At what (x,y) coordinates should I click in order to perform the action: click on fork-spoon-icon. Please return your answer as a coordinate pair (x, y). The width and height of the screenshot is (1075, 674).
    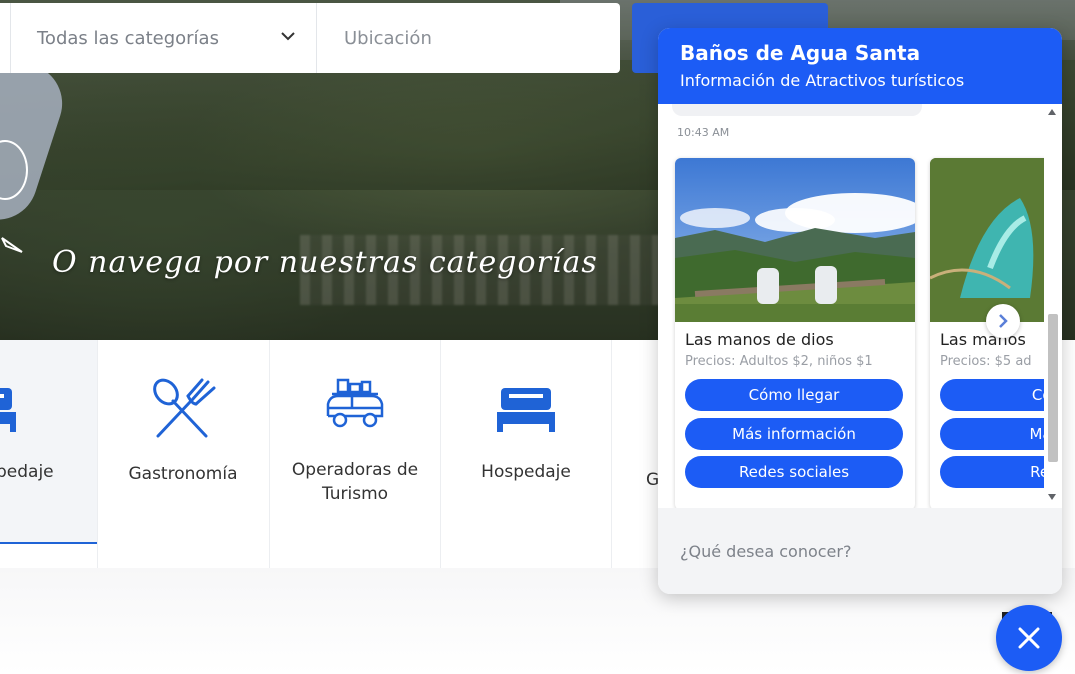
    Looking at the image, I should click on (184, 408).